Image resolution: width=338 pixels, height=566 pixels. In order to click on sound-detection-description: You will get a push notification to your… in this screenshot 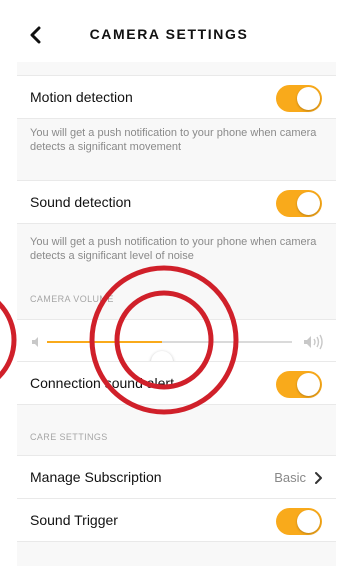, I will do `click(173, 249)`.